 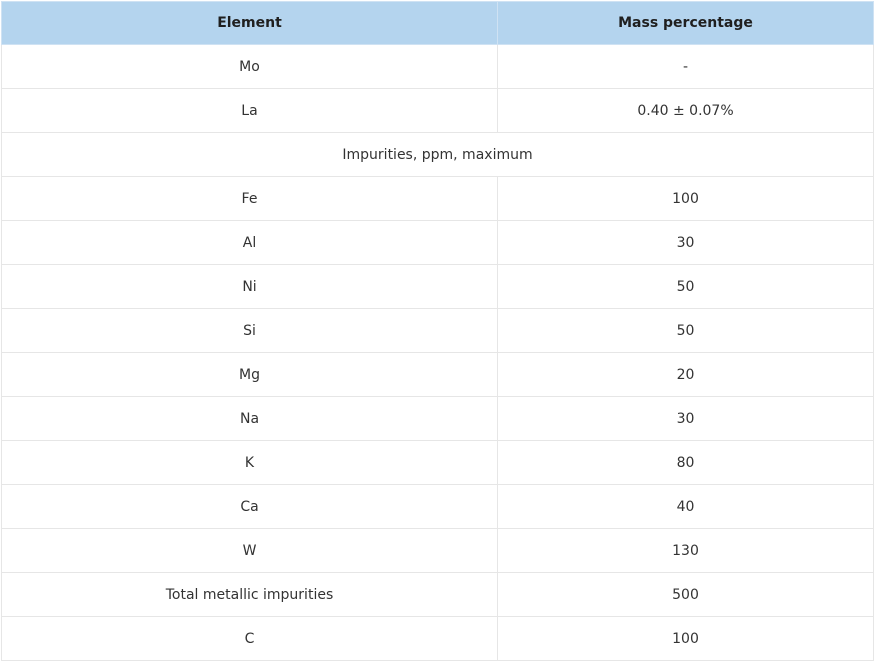 I want to click on element-cell: Ca, so click(x=249, y=506).